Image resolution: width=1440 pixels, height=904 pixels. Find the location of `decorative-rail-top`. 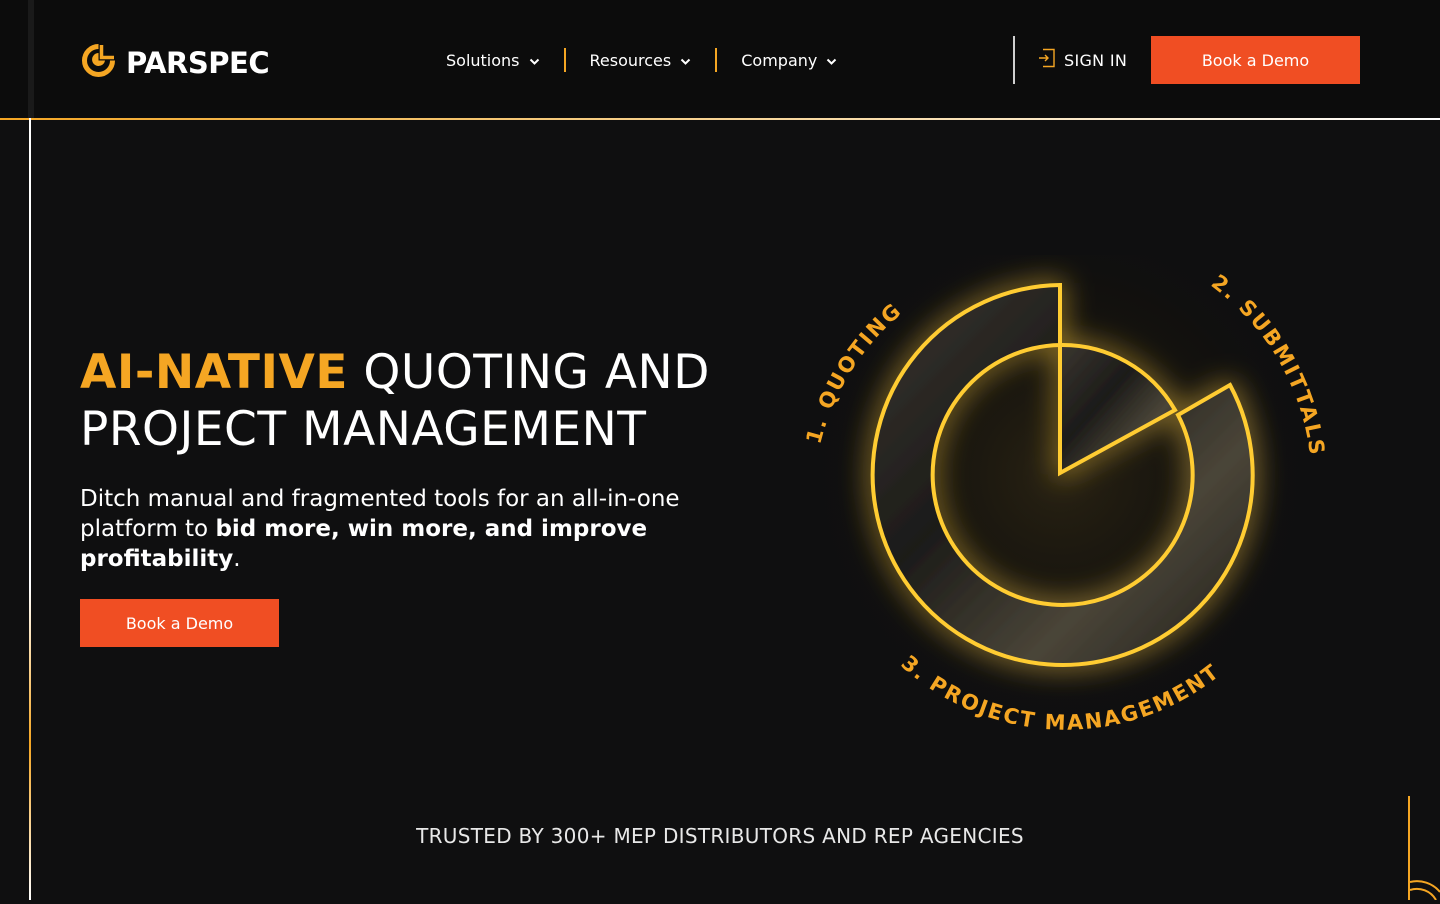

decorative-rail-top is located at coordinates (31, 59).